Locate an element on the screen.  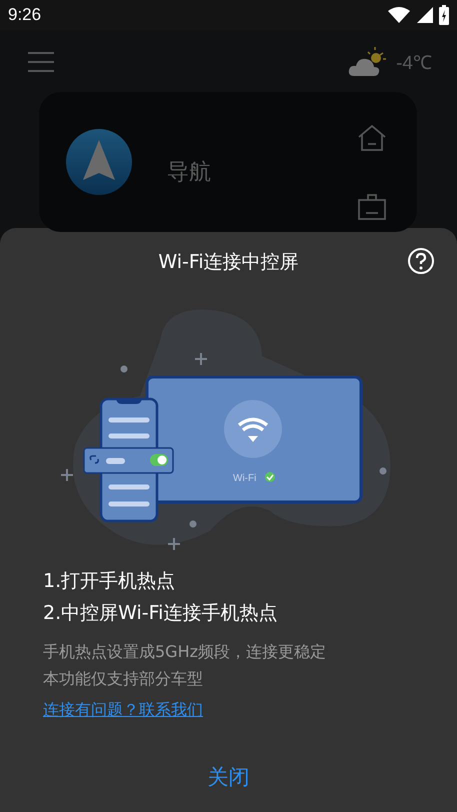
note-text: 手机热点设置成5GHz频段，连接更稳定 is located at coordinates (185, 652).